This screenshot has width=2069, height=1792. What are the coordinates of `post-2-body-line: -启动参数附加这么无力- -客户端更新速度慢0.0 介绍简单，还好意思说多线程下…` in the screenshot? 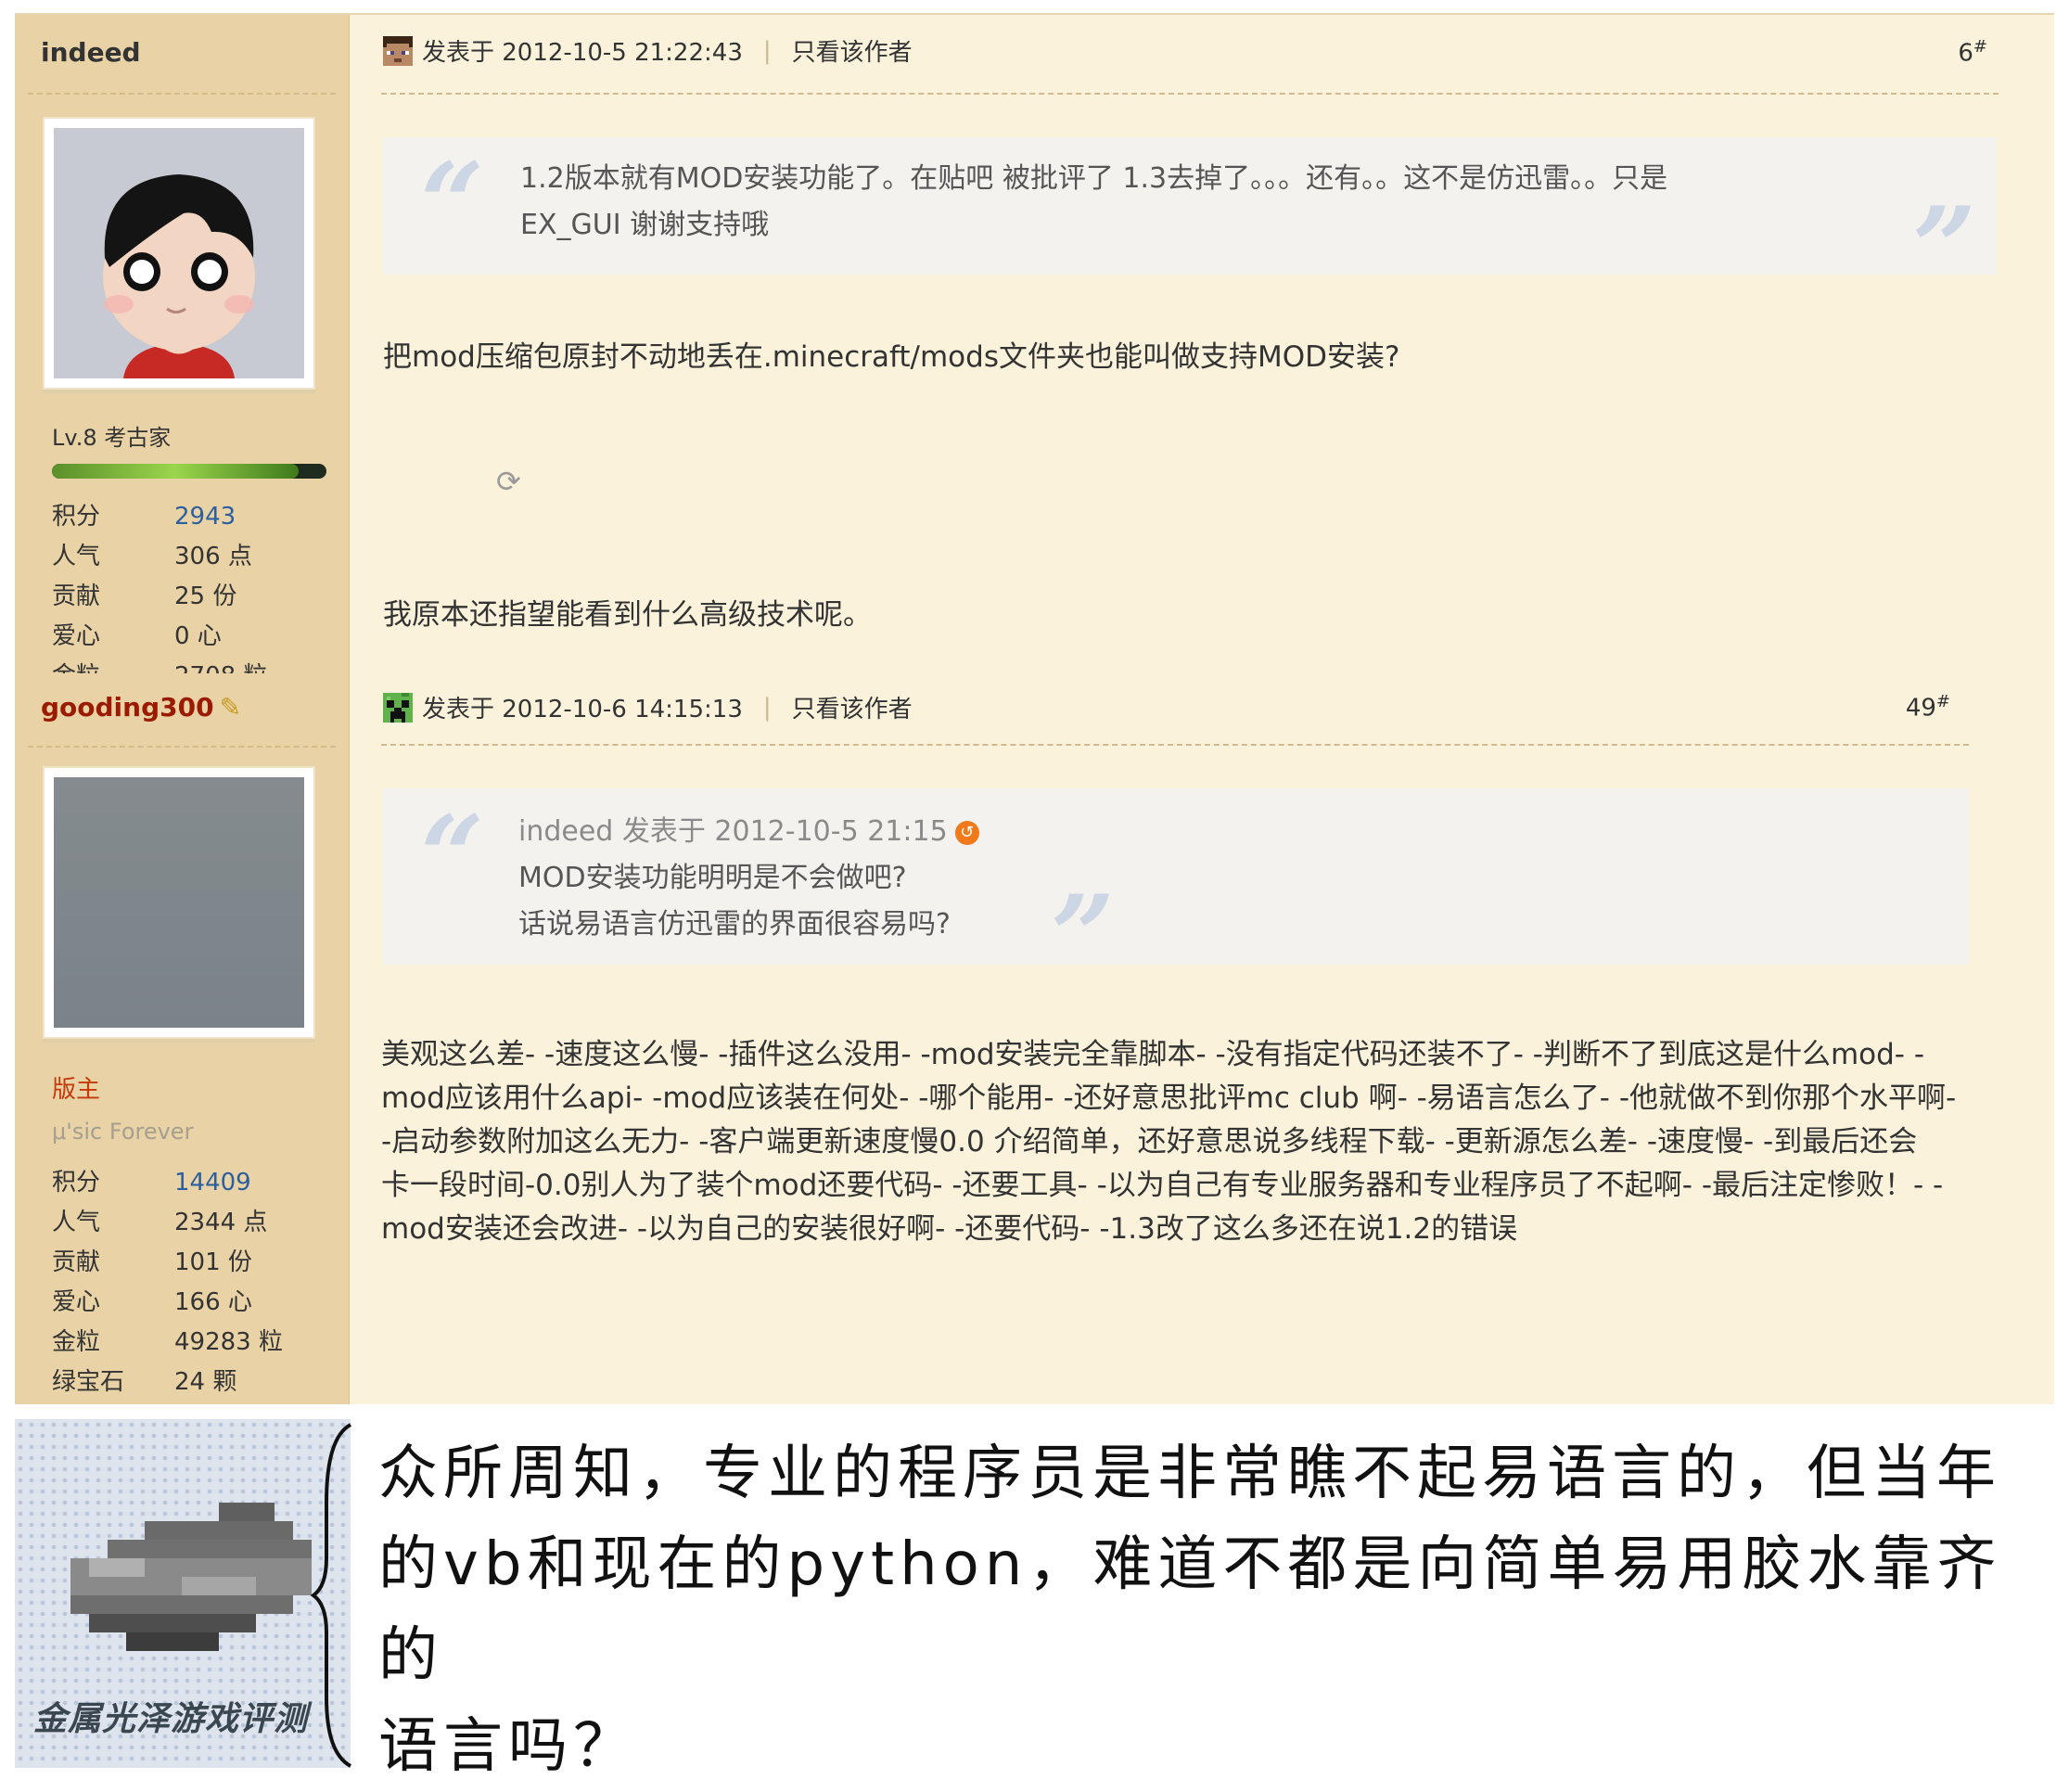 It's located at (1149, 1141).